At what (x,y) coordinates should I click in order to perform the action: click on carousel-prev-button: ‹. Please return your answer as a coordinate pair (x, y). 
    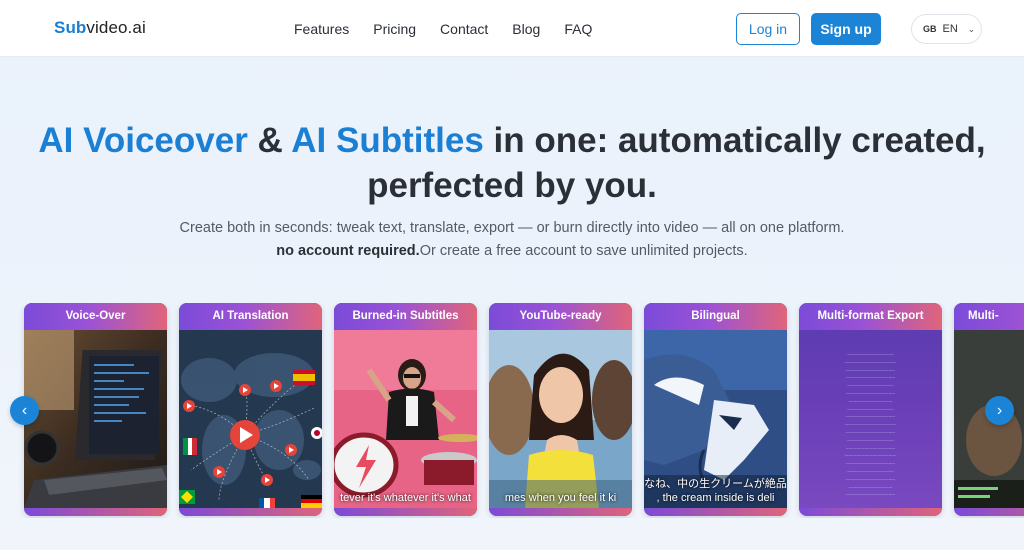
    Looking at the image, I should click on (24, 410).